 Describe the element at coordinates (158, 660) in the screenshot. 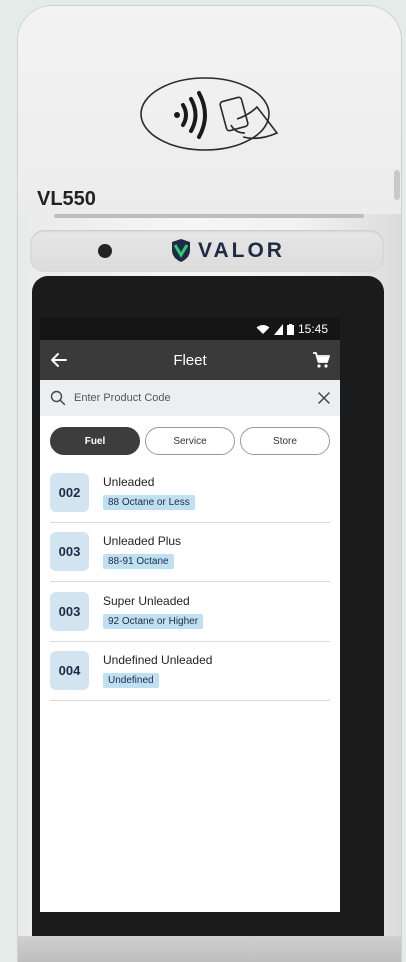

I see `product-name: Undefined Unleaded` at that location.